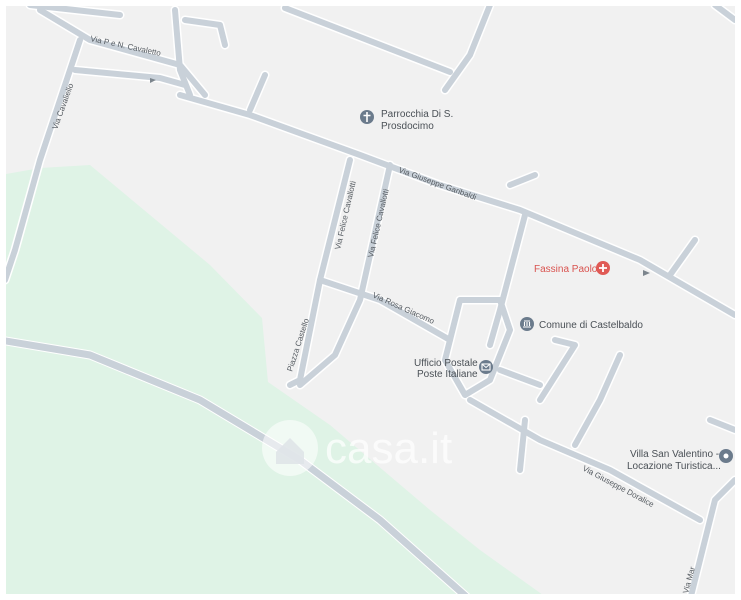 Image resolution: width=741 pixels, height=600 pixels. What do you see at coordinates (674, 454) in the screenshot?
I see `poi-label: Villa San Valentino -` at bounding box center [674, 454].